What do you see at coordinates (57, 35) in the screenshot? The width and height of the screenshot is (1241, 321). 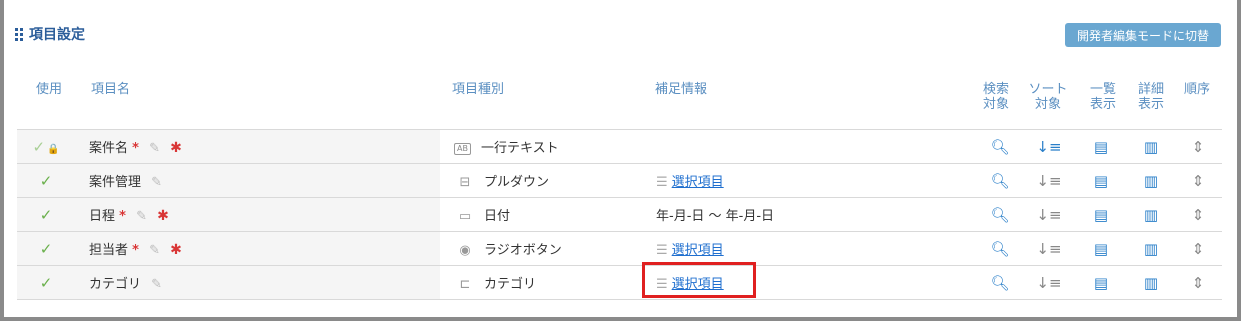 I see `section-title-text: 項目設定` at bounding box center [57, 35].